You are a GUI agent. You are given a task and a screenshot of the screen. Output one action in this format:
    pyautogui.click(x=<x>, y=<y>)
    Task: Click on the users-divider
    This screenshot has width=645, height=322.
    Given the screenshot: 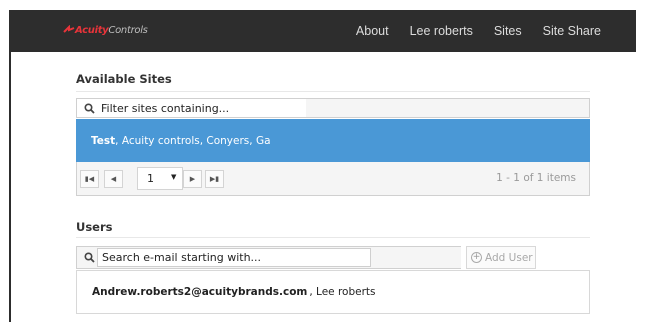 What is the action you would take?
    pyautogui.click(x=333, y=237)
    